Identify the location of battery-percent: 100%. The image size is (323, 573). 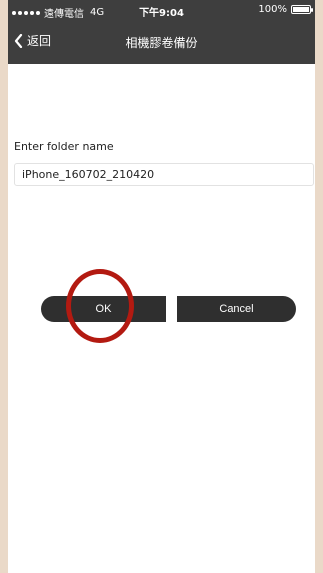
(272, 9).